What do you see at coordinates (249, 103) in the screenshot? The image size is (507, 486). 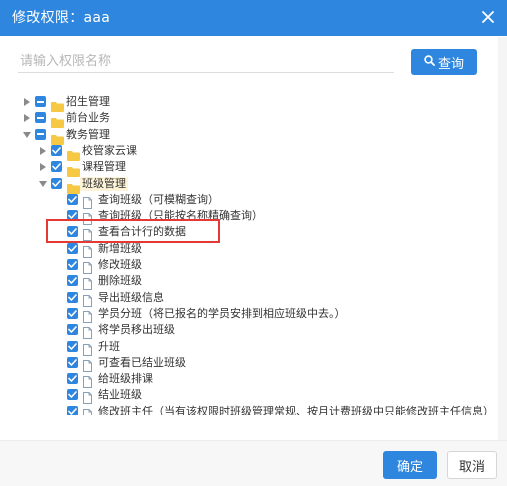 I see `tree-node: 招生管理` at bounding box center [249, 103].